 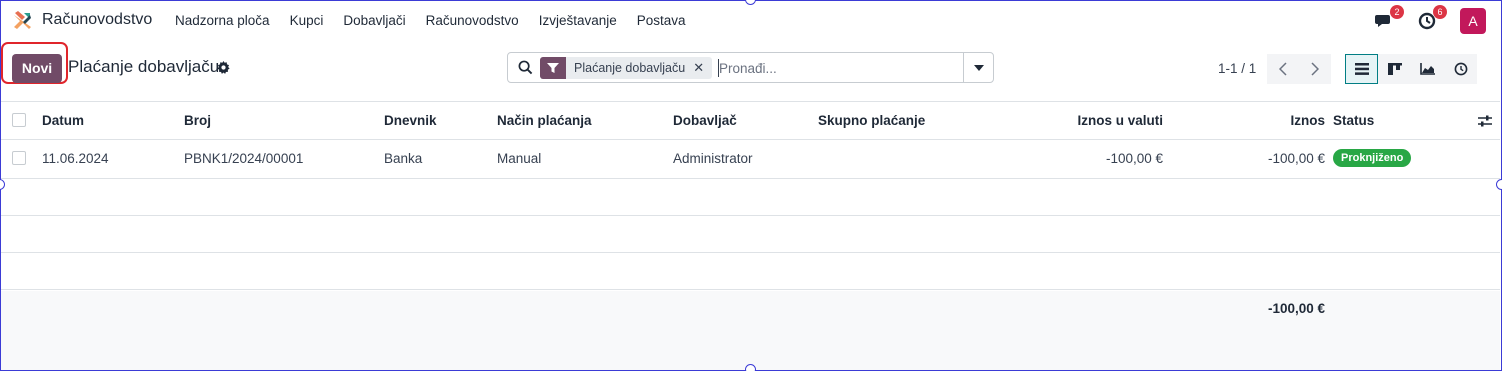 I want to click on search-bar: Plaćanje dobavljaču ✕, so click(x=750, y=67).